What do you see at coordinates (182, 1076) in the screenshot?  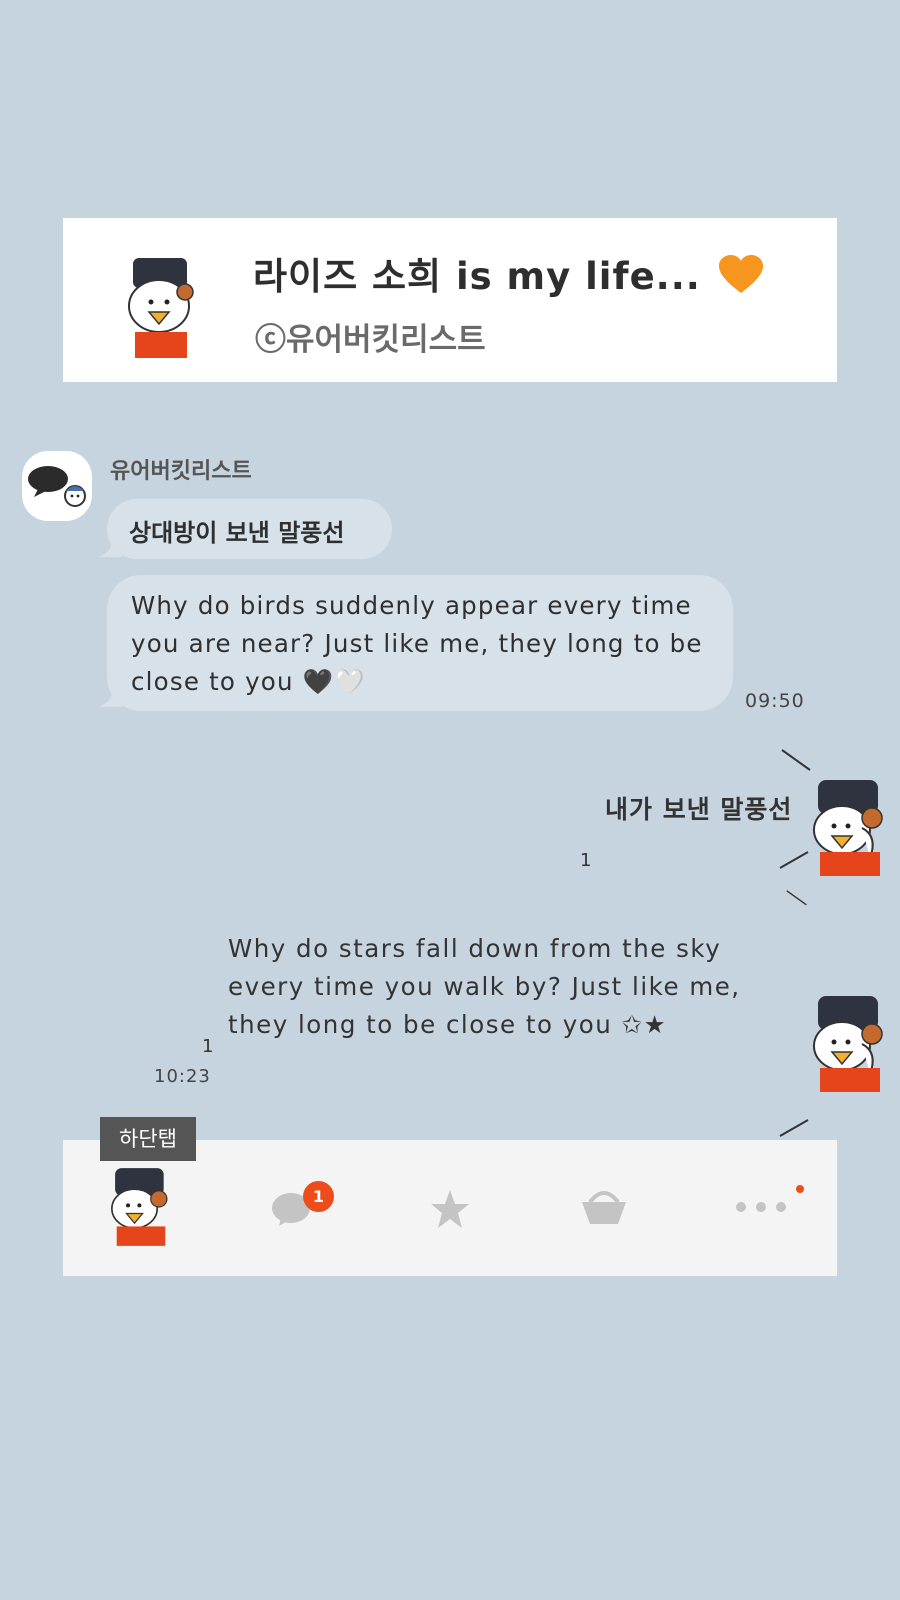 I see `sent-timestamp: 10:23` at bounding box center [182, 1076].